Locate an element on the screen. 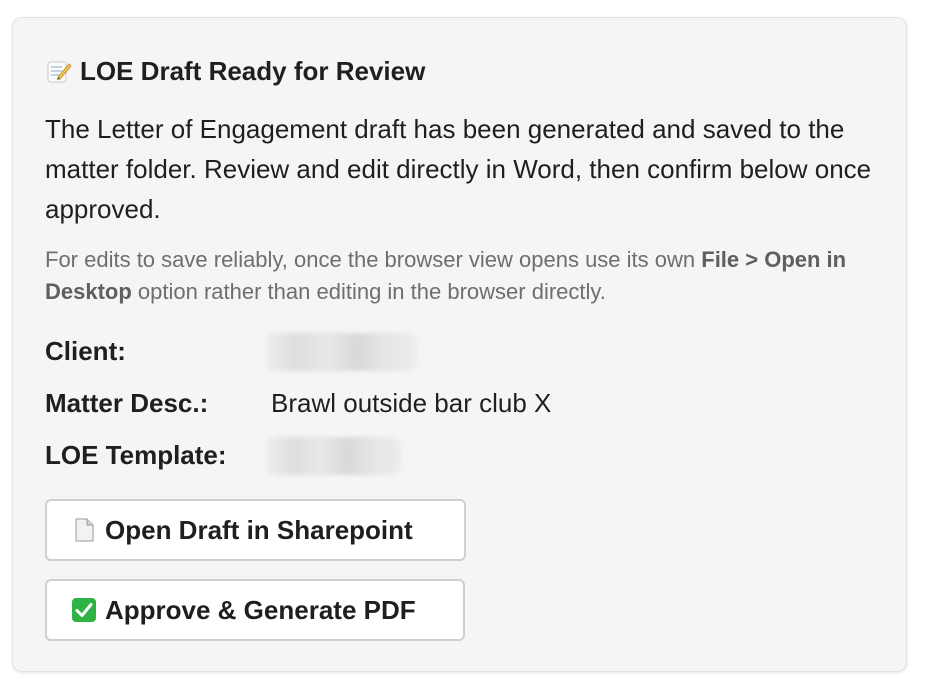  template-value-redacted is located at coordinates (334, 456).